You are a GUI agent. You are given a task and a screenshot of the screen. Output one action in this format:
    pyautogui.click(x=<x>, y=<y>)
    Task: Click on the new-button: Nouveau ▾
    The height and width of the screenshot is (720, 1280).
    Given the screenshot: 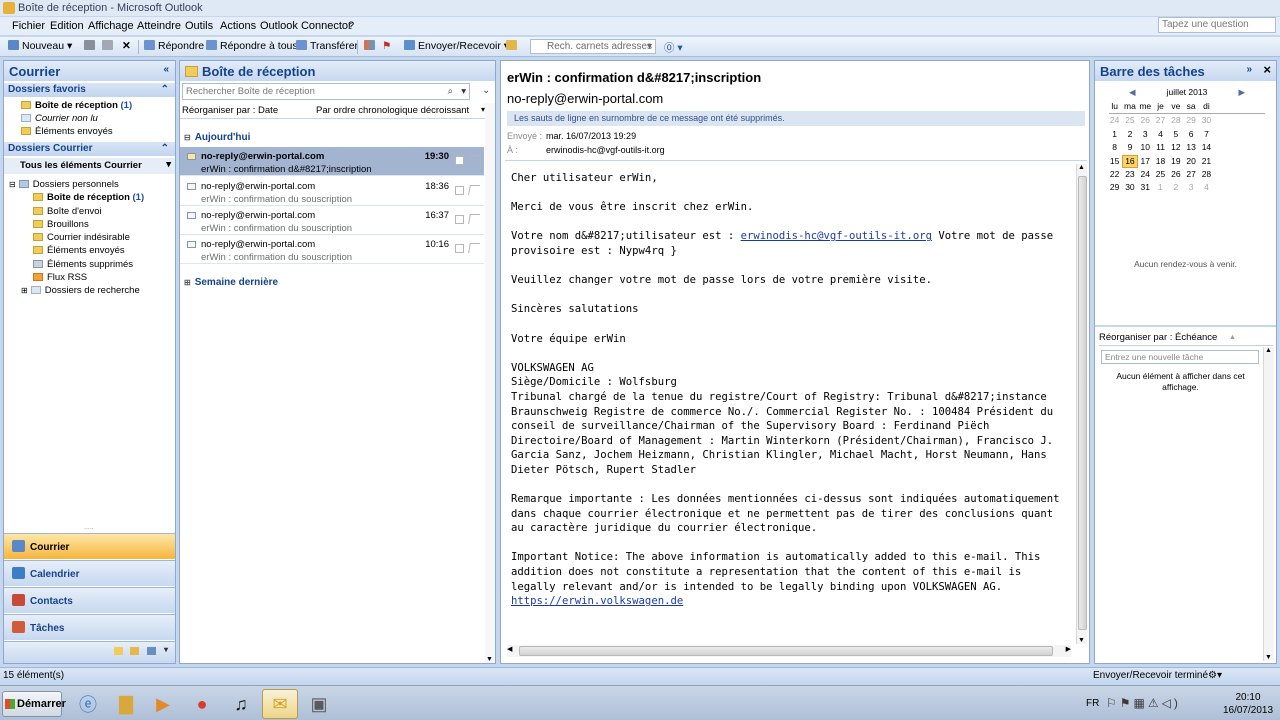 What is the action you would take?
    pyautogui.click(x=40, y=46)
    